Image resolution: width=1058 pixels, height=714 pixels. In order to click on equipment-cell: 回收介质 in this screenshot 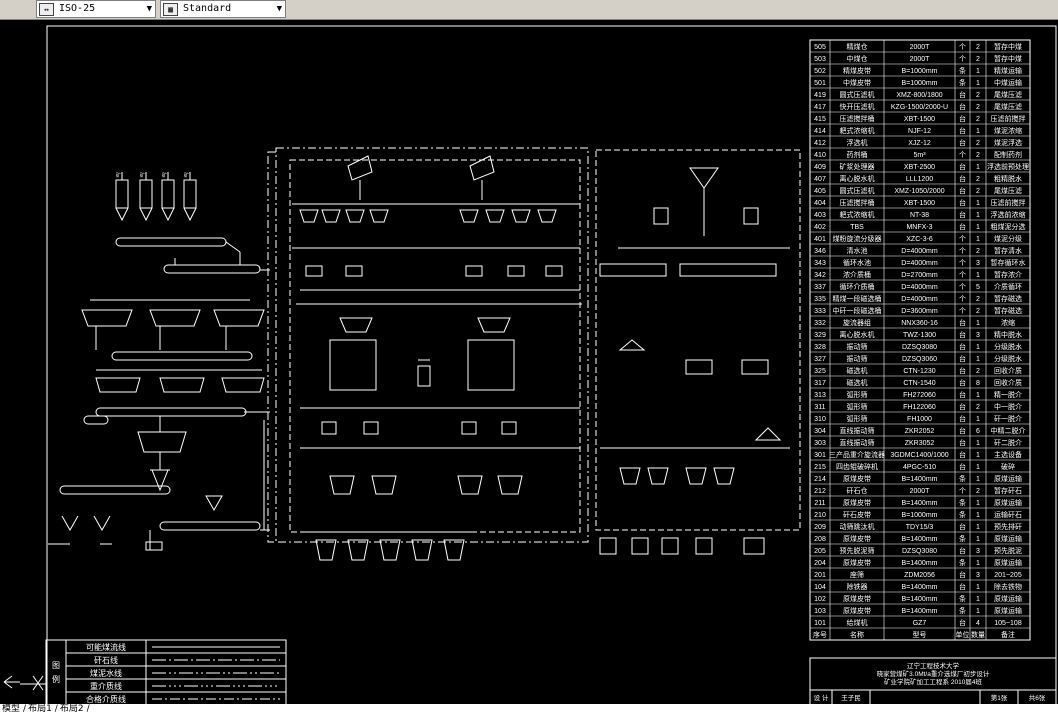, I will do `click(1008, 382)`.